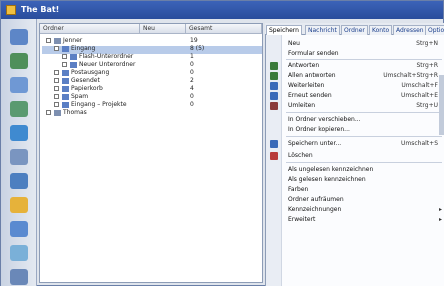  I want to click on tree-row: Eingang 8 (5), so click(152, 49).